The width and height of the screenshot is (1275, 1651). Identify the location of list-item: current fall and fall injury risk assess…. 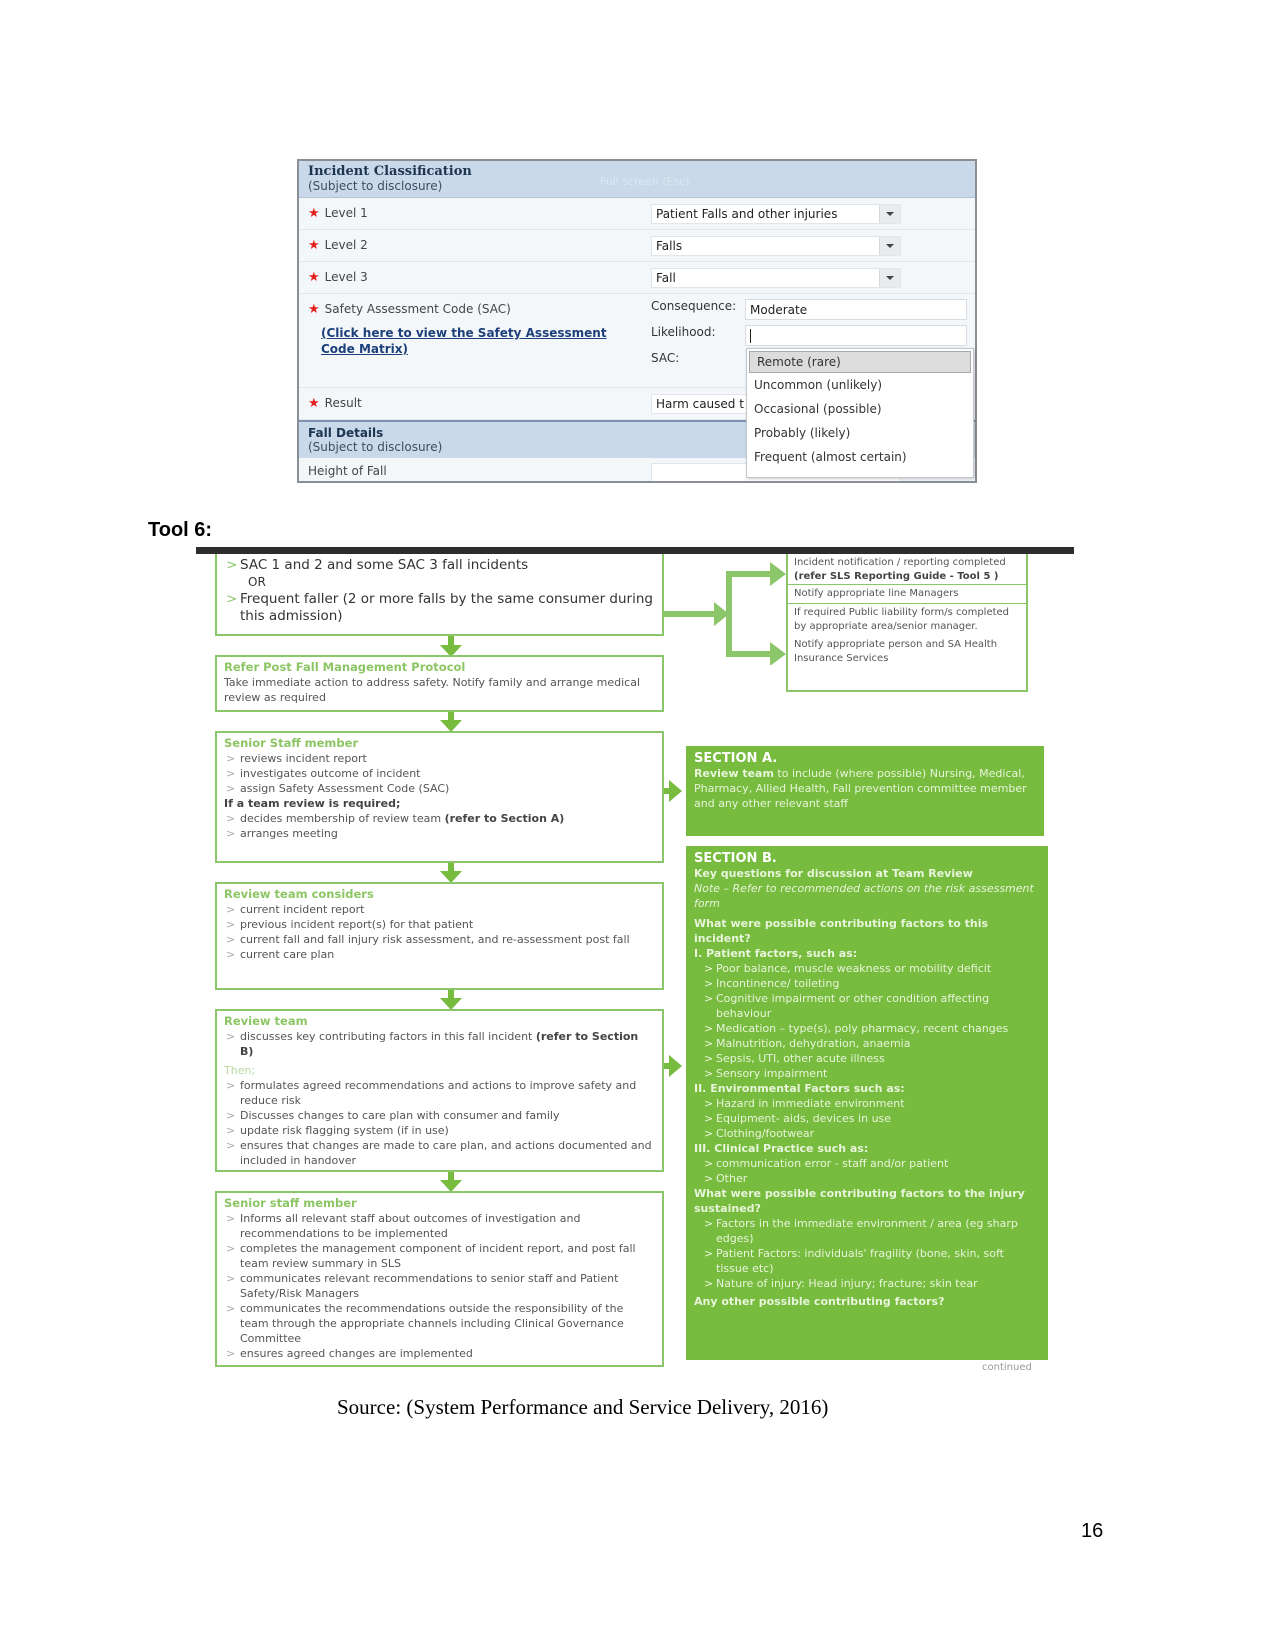
(439, 939).